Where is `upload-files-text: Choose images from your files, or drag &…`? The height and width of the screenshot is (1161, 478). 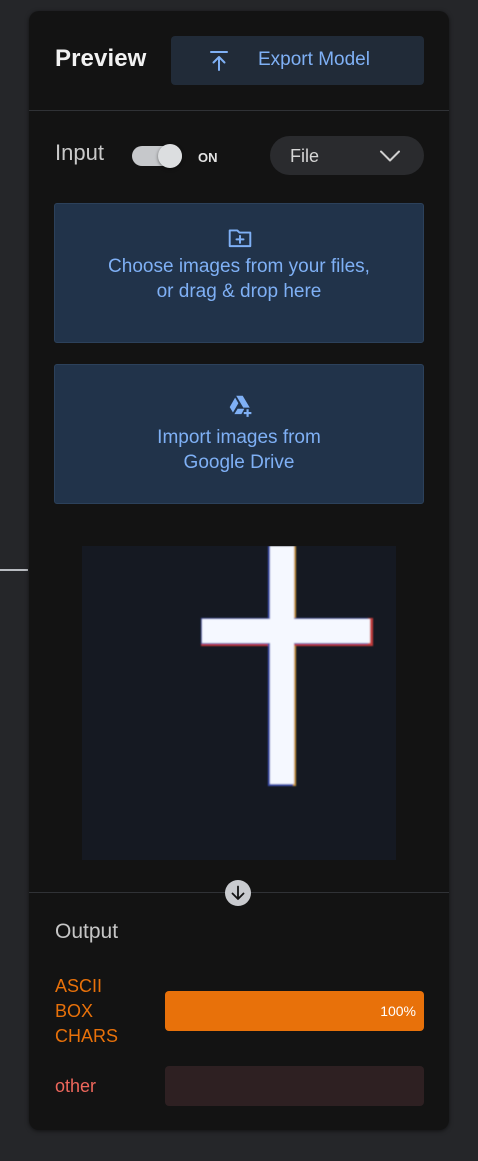
upload-files-text: Choose images from your files, or drag &… is located at coordinates (239, 279).